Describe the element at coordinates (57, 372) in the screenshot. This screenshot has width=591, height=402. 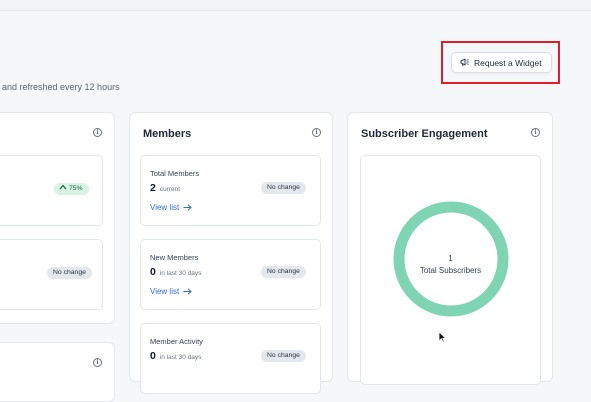
I see `lower-left-card: i` at that location.